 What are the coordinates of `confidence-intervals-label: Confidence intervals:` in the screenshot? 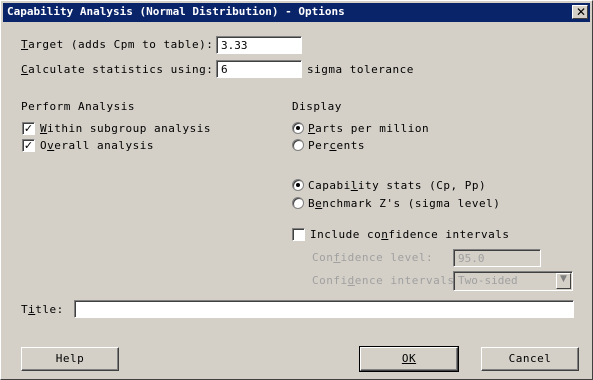 It's located at (387, 280).